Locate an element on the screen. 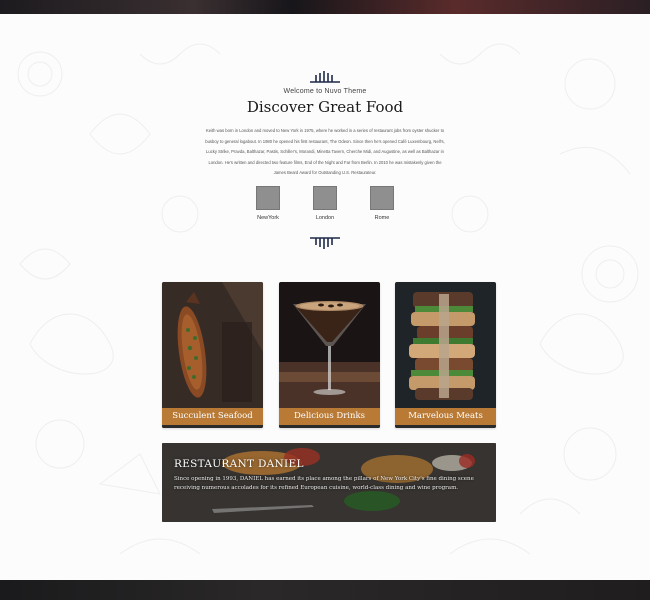 Image resolution: width=650 pixels, height=600 pixels. banner-title: RESTAURANT DANIEL is located at coordinates (239, 464).